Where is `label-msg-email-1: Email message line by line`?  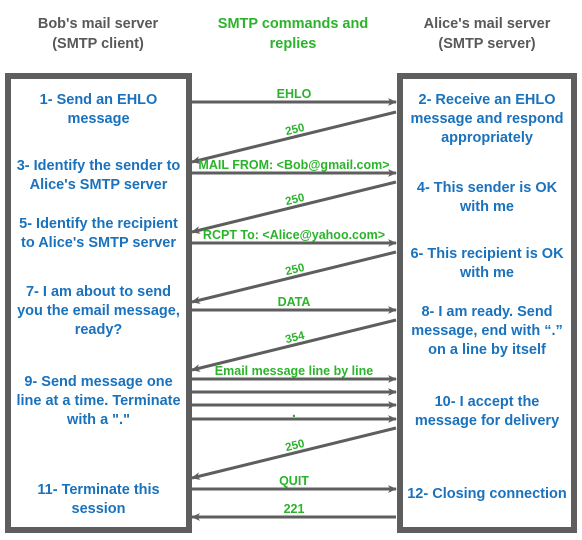 label-msg-email-1: Email message line by line is located at coordinates (294, 371).